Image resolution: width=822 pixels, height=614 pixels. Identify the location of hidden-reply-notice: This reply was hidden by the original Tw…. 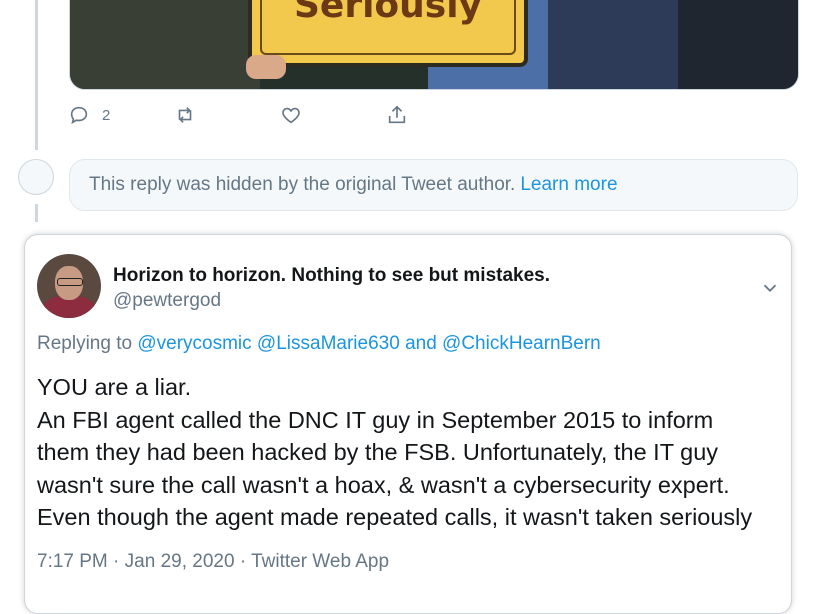
(433, 185).